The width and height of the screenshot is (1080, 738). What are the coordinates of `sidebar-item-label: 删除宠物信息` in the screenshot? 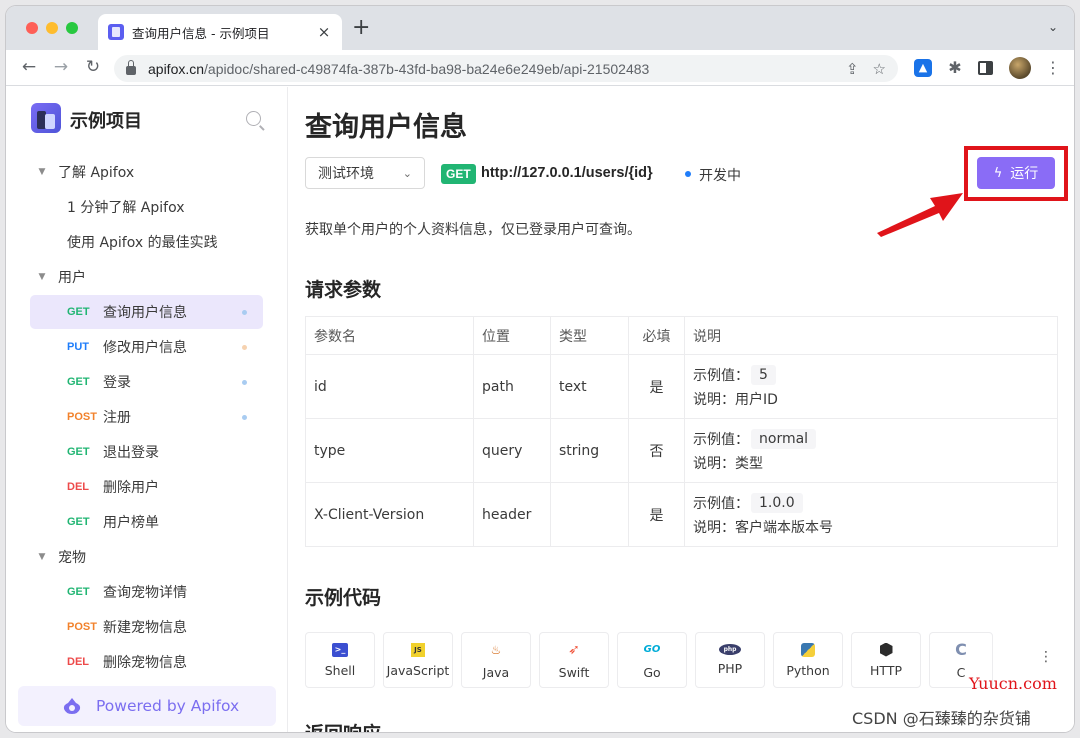 It's located at (145, 663).